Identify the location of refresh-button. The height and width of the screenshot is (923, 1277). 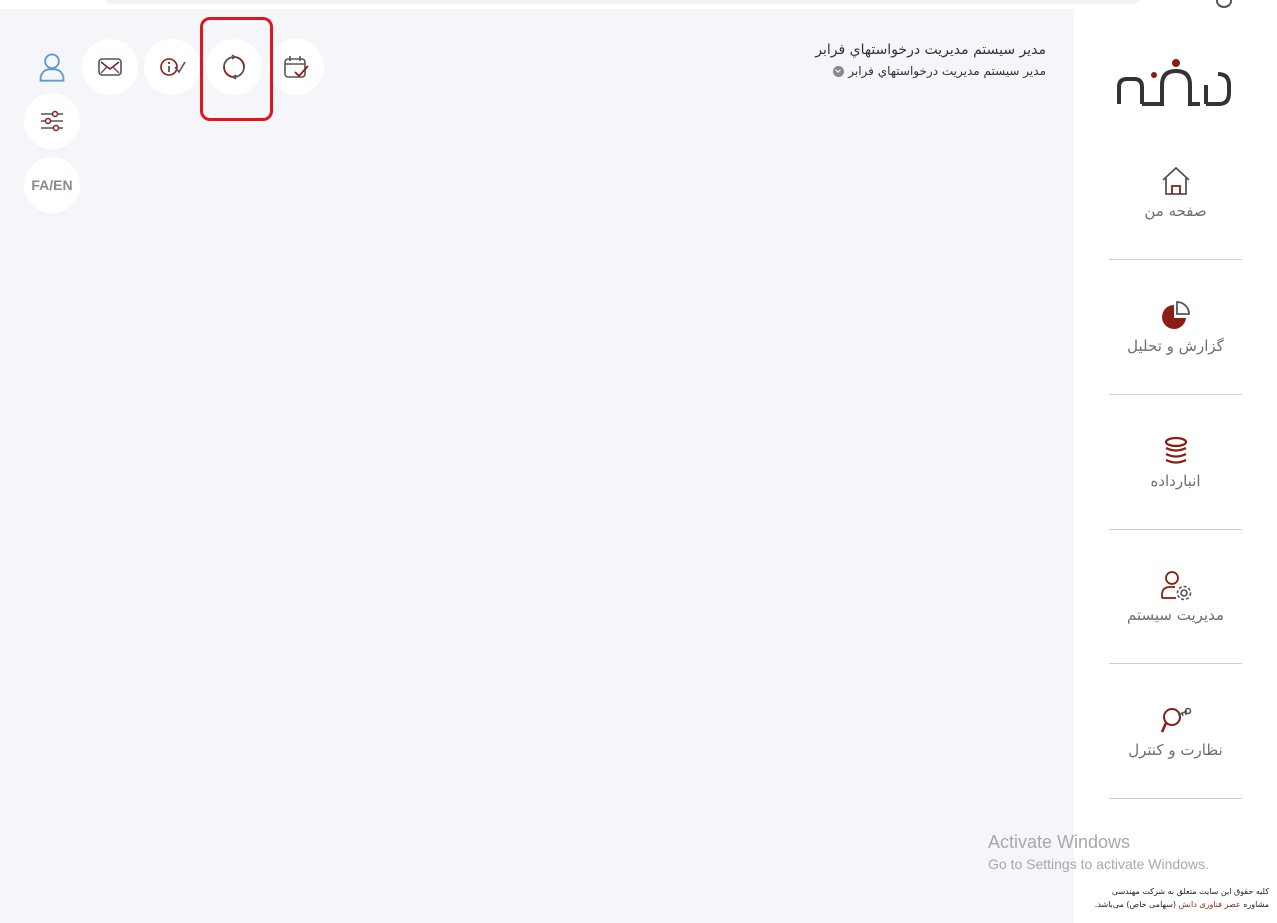
(234, 67).